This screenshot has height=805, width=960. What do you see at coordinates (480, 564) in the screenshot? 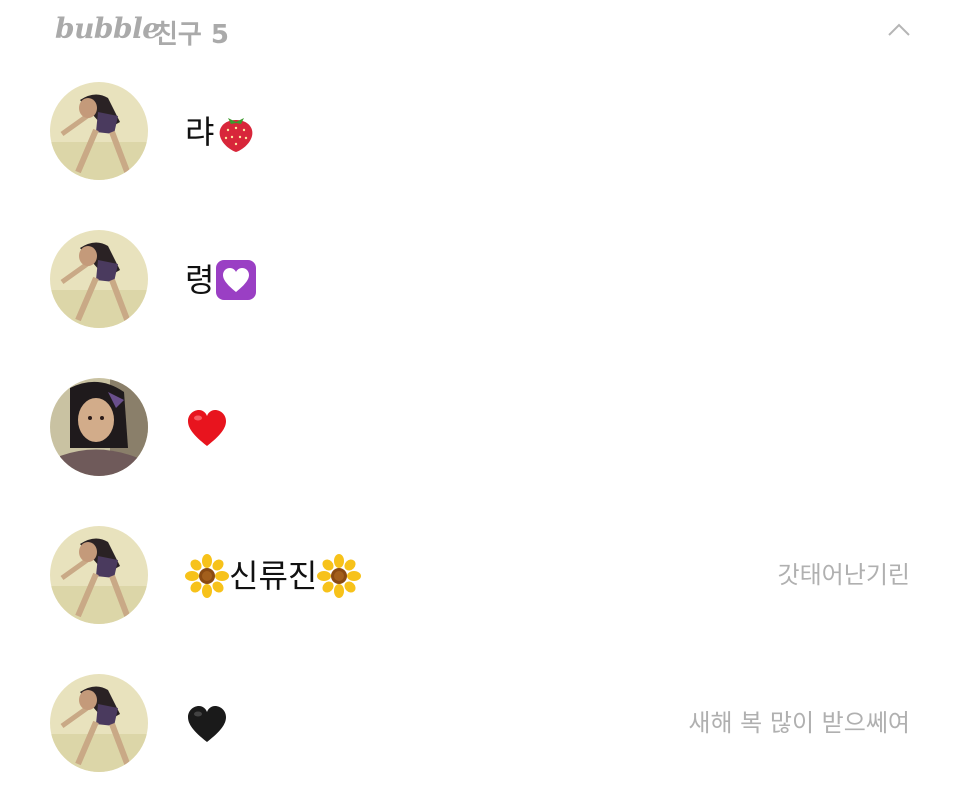
I see `friend-row: 신류진 갓태어난기린` at bounding box center [480, 564].